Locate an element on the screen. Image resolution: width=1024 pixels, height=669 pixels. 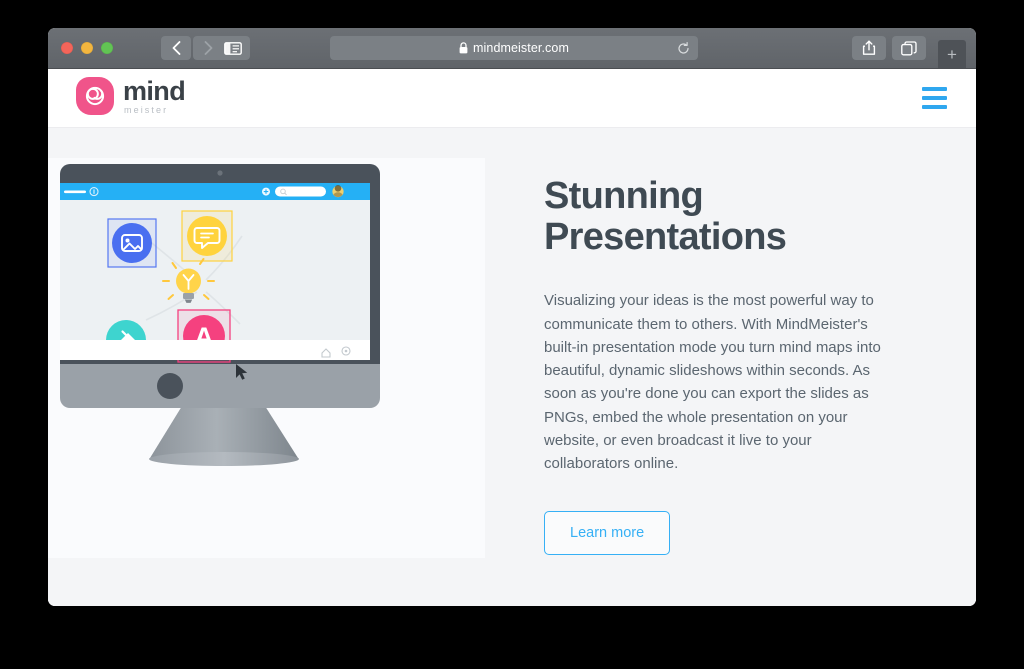
lock-icon is located at coordinates (463, 48).